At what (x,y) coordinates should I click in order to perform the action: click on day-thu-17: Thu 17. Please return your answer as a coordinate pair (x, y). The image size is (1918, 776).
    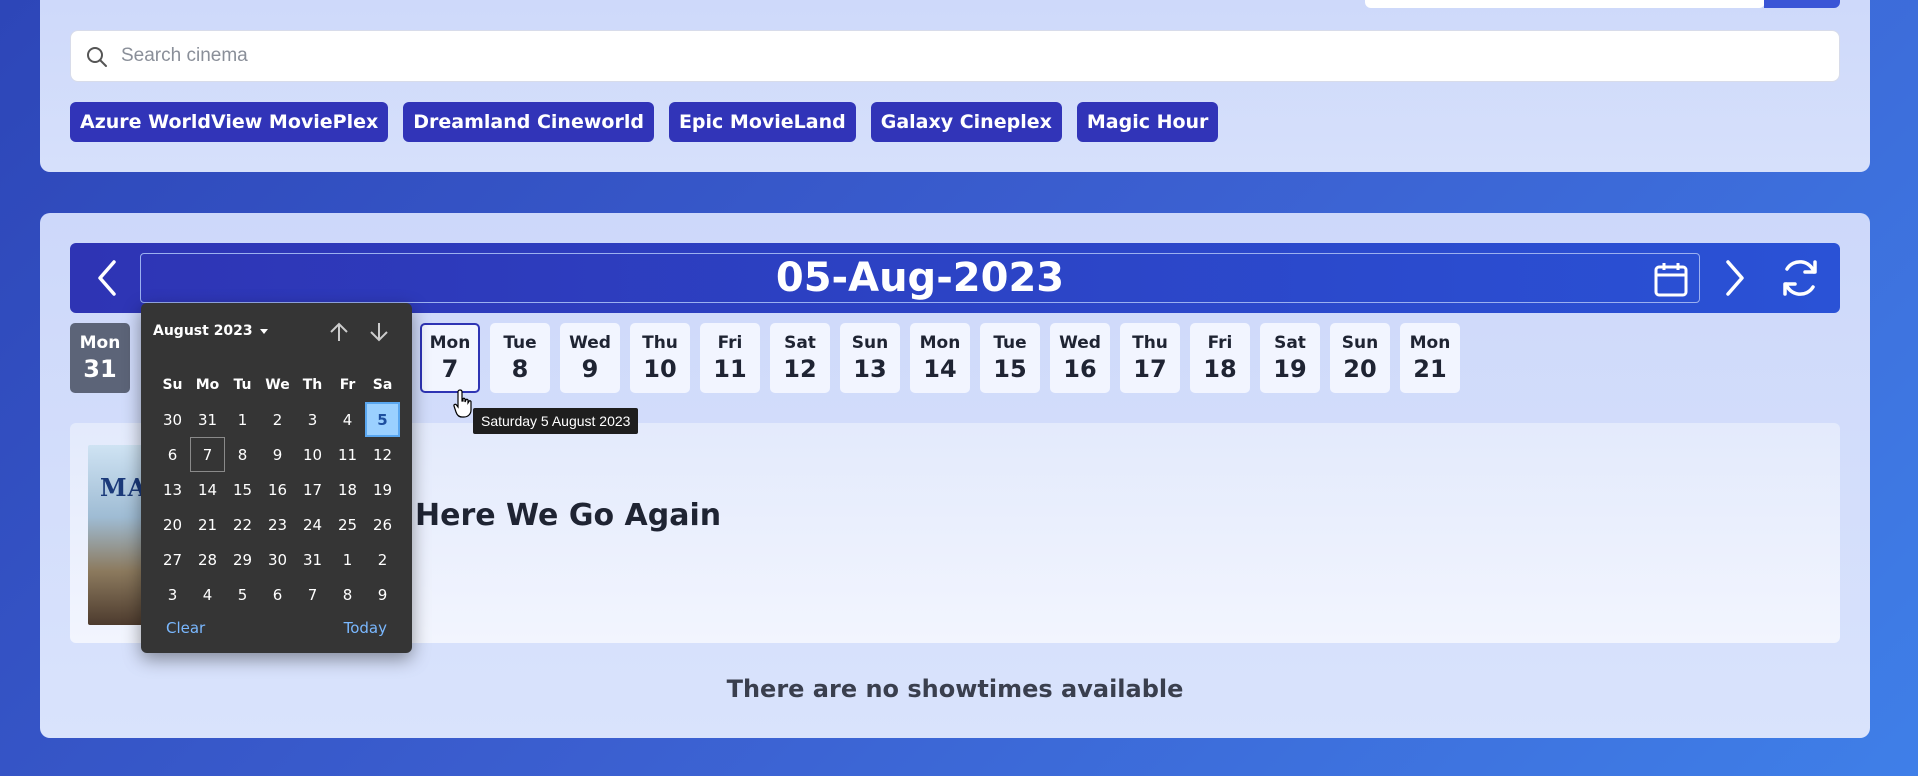
    Looking at the image, I should click on (1150, 358).